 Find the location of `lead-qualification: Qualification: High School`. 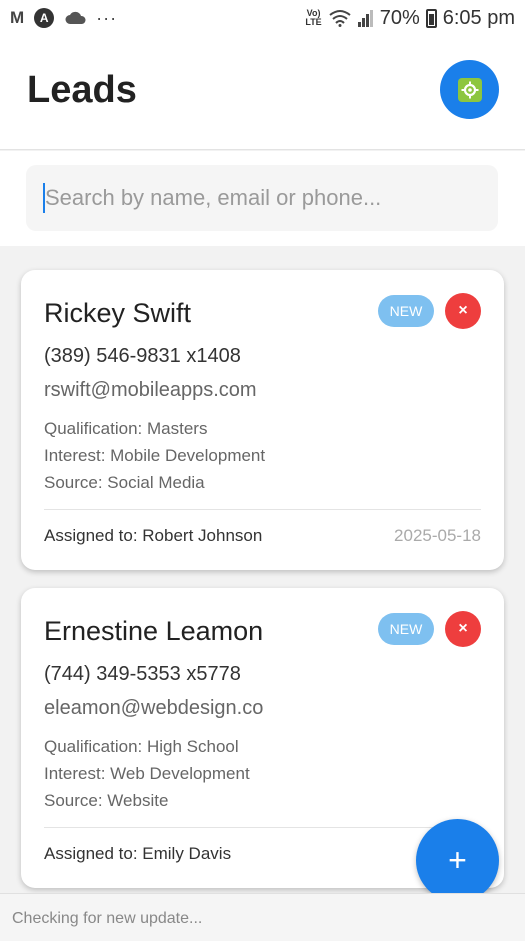

lead-qualification: Qualification: High School is located at coordinates (141, 746).